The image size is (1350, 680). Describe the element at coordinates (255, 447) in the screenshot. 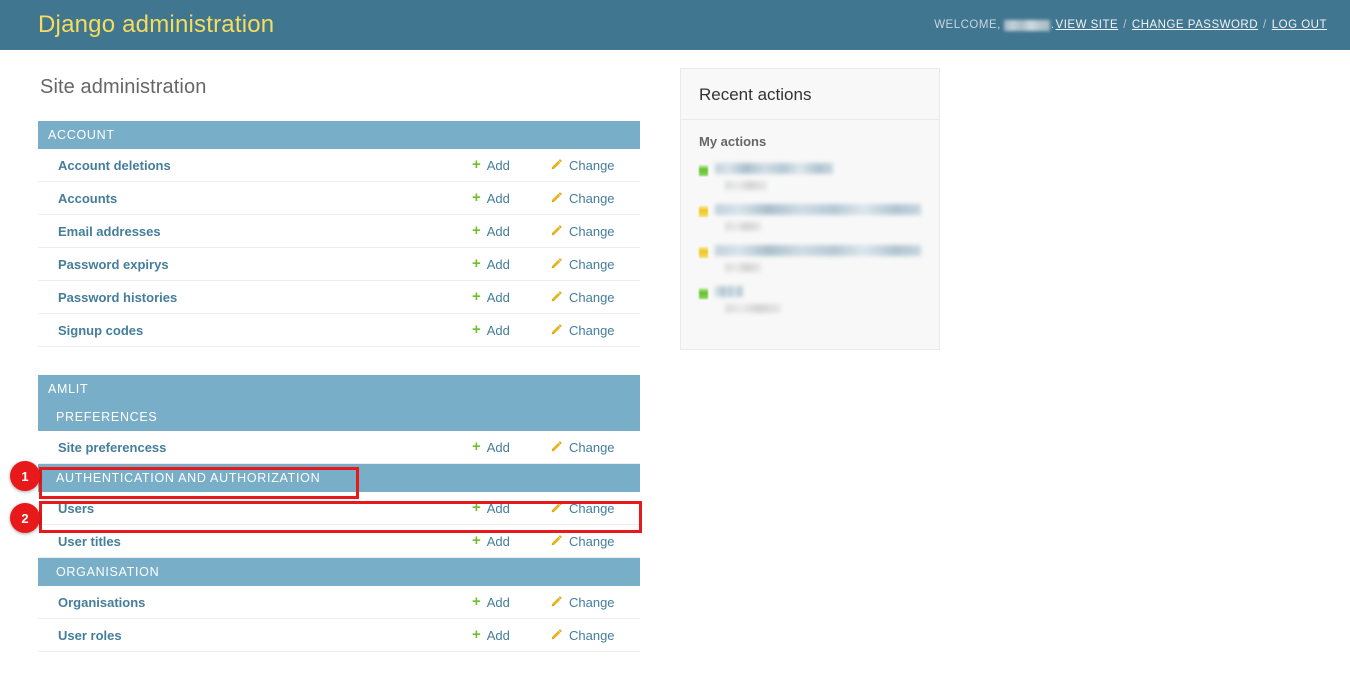

I see `model-name-cell: Site preferencess` at that location.